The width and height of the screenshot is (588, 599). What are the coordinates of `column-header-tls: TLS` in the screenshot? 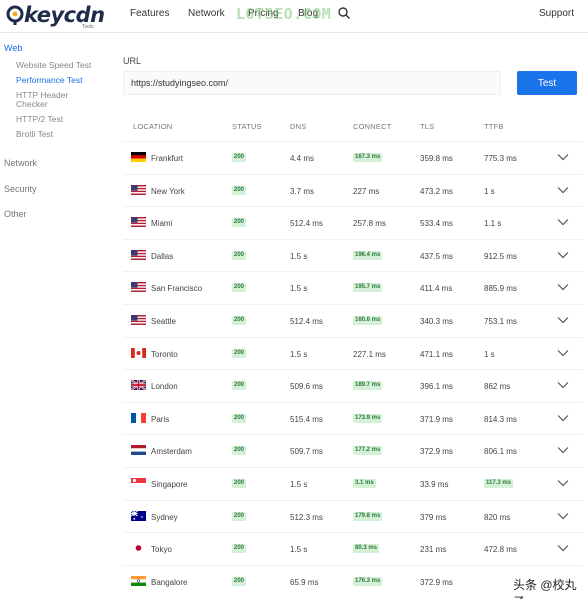 It's located at (427, 126).